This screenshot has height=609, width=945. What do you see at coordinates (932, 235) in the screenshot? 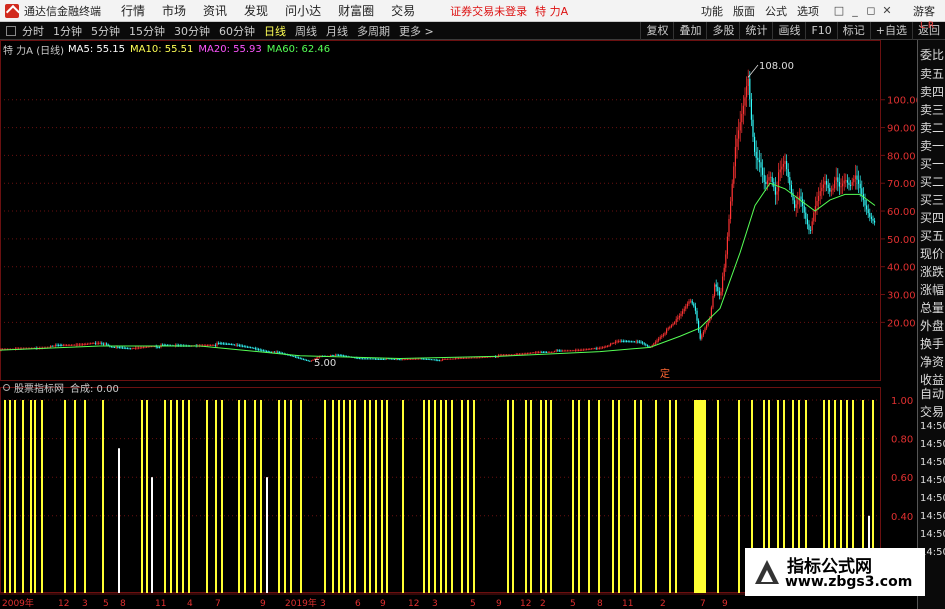
I see `side-panel-item: 买五` at bounding box center [932, 235].